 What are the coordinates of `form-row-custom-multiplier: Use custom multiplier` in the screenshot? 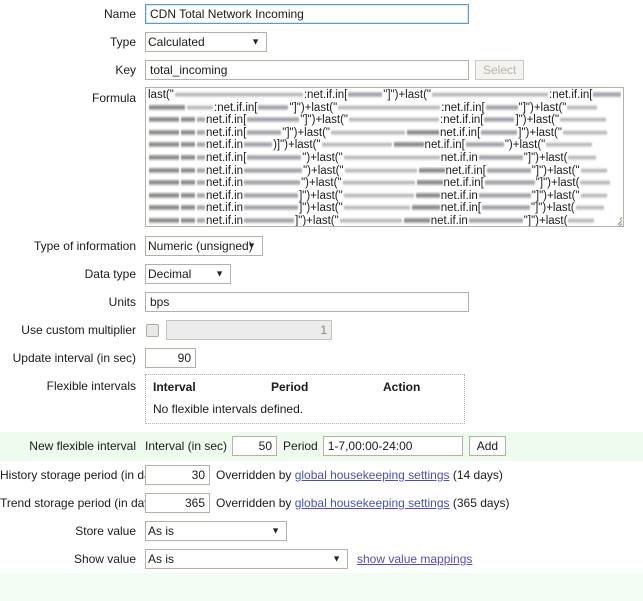 It's located at (321, 330).